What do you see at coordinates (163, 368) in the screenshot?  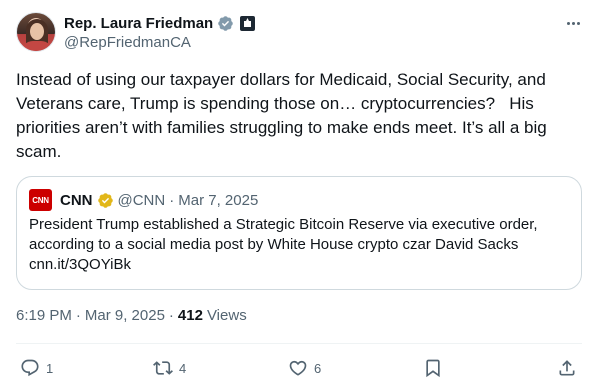 I see `retweet-icon` at bounding box center [163, 368].